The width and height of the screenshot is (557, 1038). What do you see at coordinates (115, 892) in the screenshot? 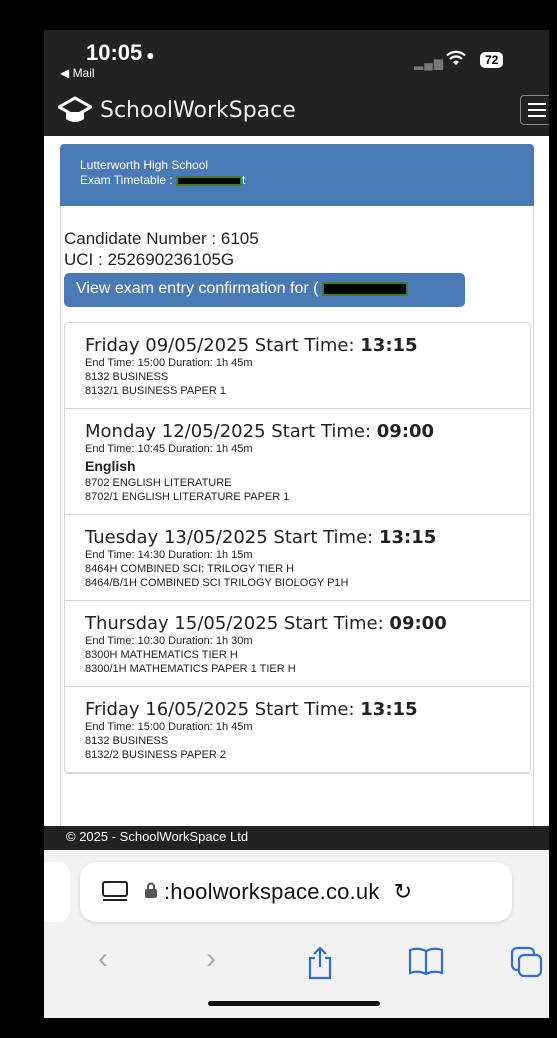
I see `reader-mode-icon` at bounding box center [115, 892].